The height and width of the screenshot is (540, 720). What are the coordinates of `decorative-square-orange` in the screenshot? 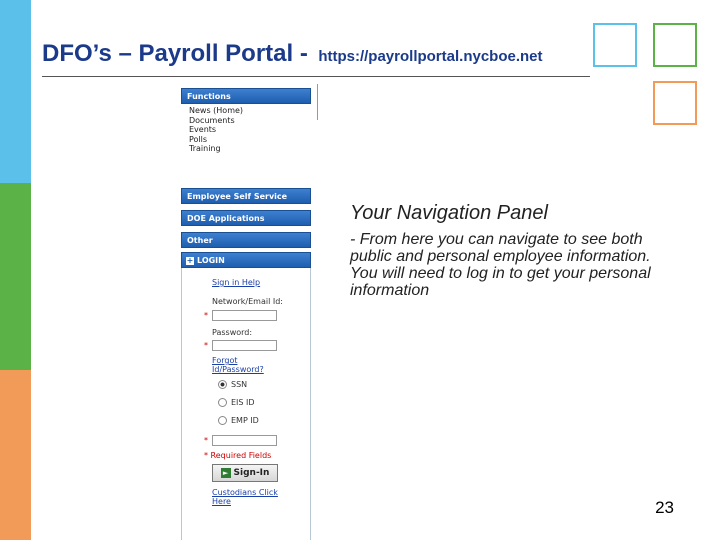 It's located at (675, 103).